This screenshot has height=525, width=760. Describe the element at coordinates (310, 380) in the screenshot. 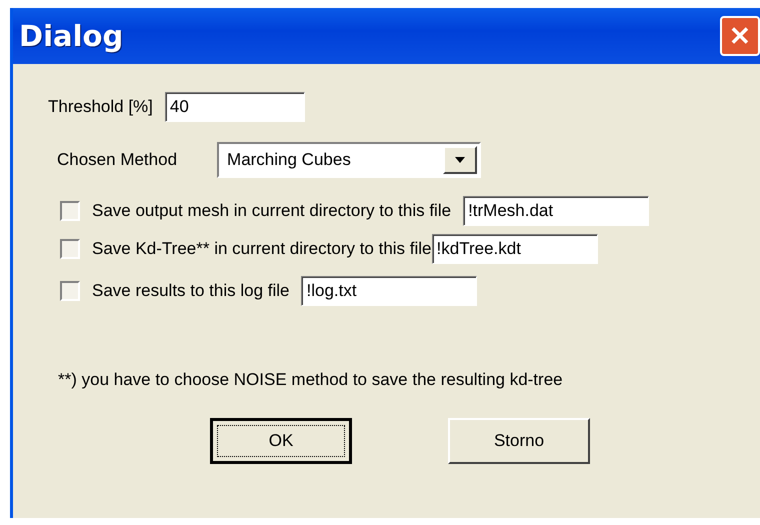

I see `note-text: **) you have to choose NOISE method to save the resulting kd-tree` at that location.